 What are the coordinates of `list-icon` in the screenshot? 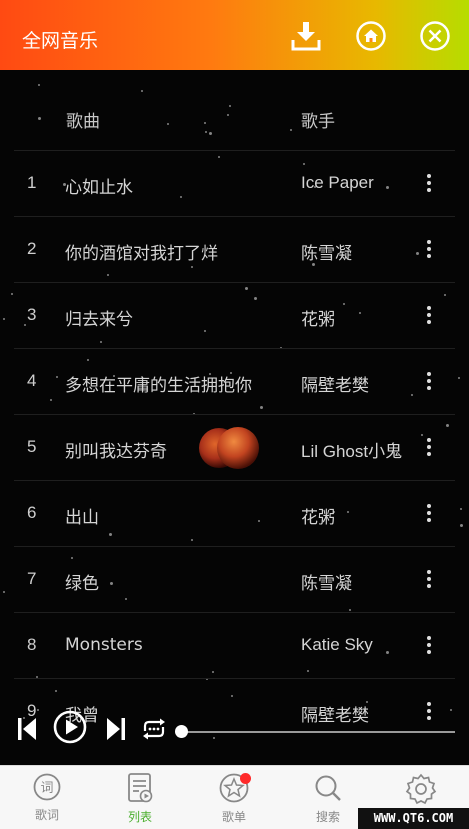 It's located at (140, 788).